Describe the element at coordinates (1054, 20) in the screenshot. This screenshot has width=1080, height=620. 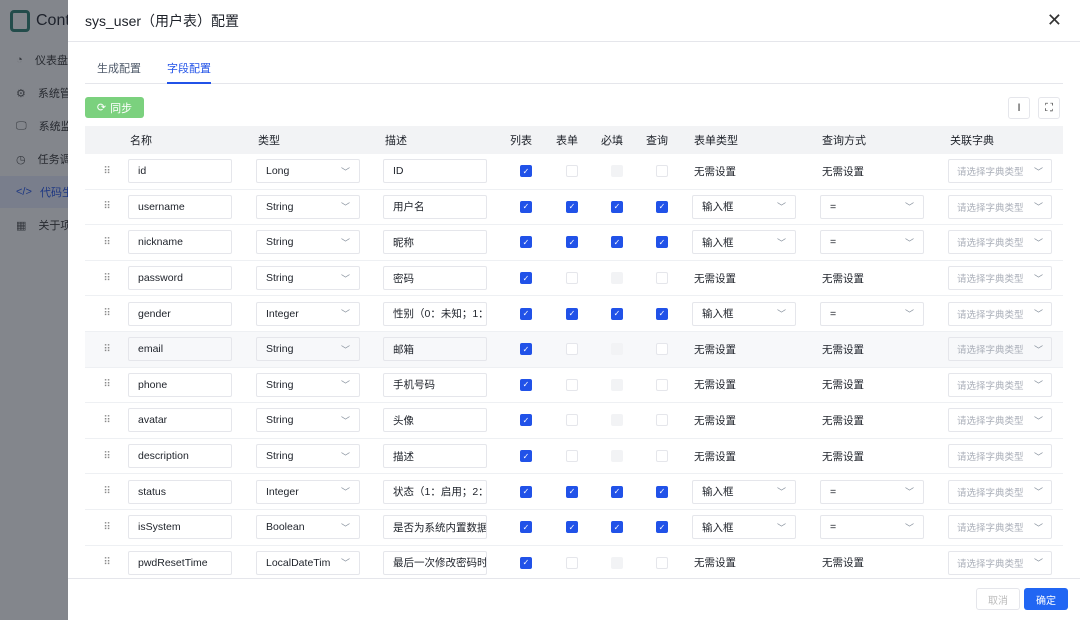
I see `close-icon: ✕` at that location.